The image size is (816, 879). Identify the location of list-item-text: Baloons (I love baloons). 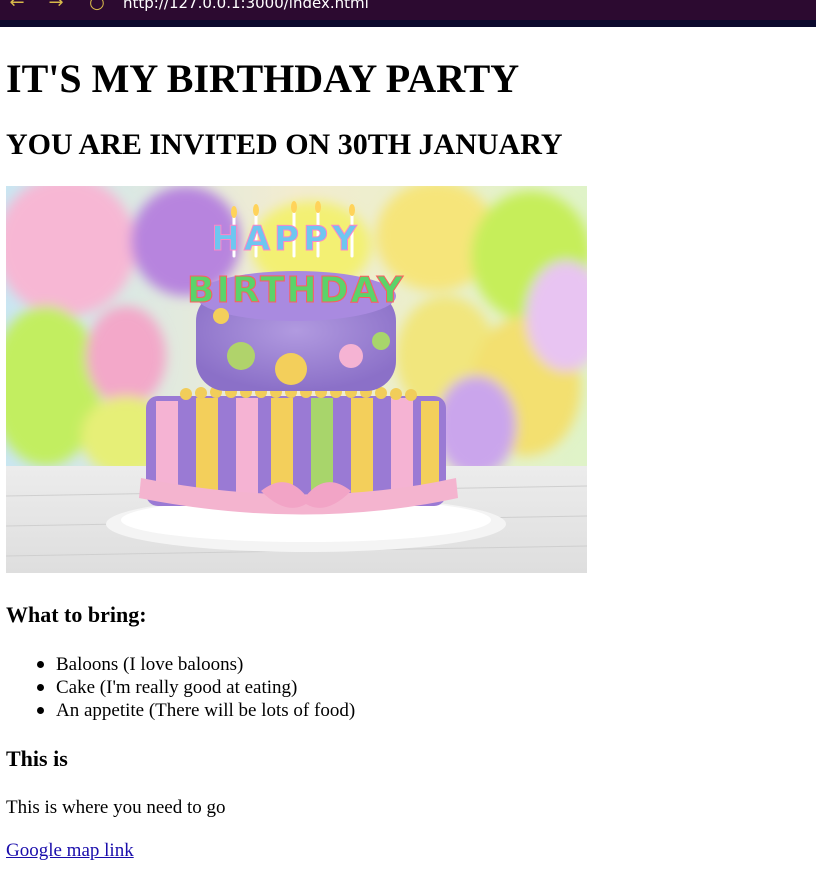
(150, 664).